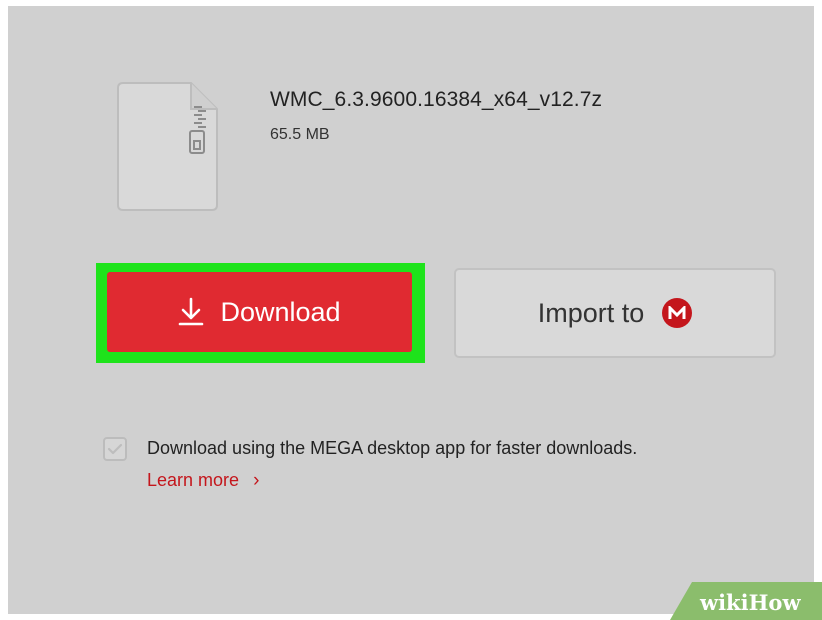  Describe the element at coordinates (677, 313) in the screenshot. I see `mega-logo-icon` at that location.